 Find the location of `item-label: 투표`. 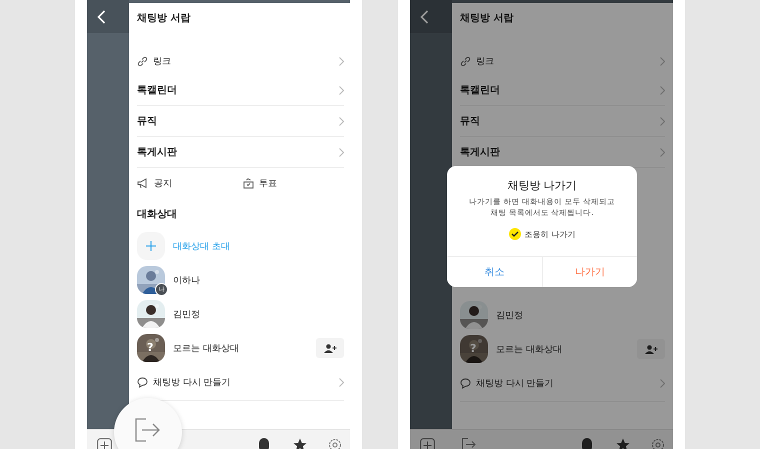

item-label: 투표 is located at coordinates (268, 183).